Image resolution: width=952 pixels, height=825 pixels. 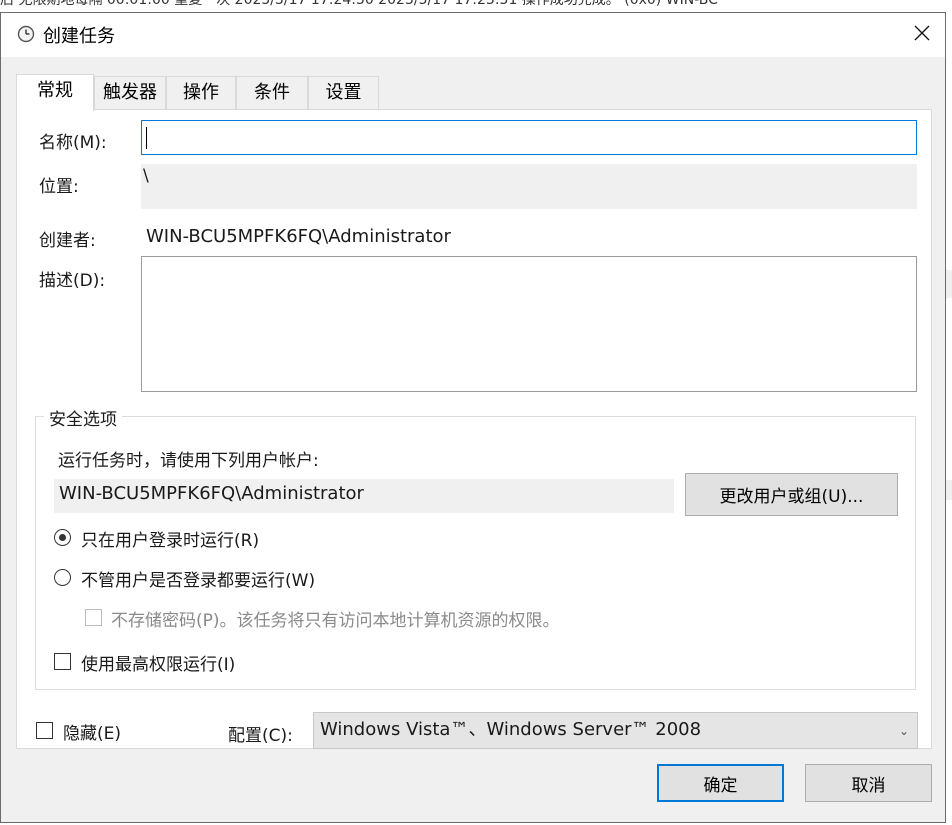 What do you see at coordinates (335, 621) in the screenshot?
I see `checkbox-label: 不存储密码(P)。该任务将只有访问本地计算机资源的权限。` at bounding box center [335, 621].